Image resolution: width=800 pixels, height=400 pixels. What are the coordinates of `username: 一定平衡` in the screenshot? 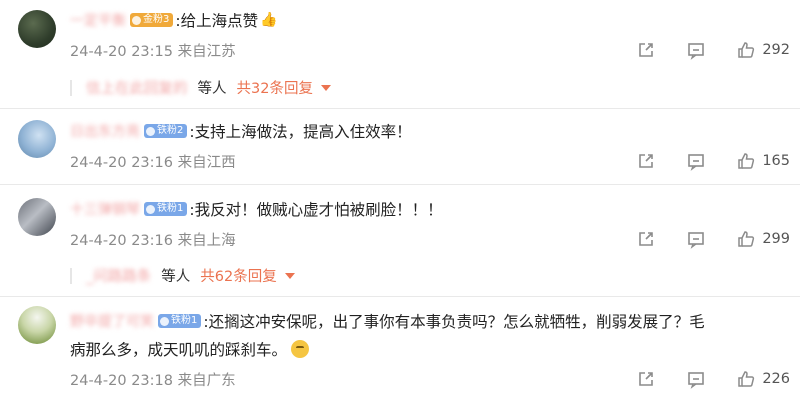 It's located at (98, 20).